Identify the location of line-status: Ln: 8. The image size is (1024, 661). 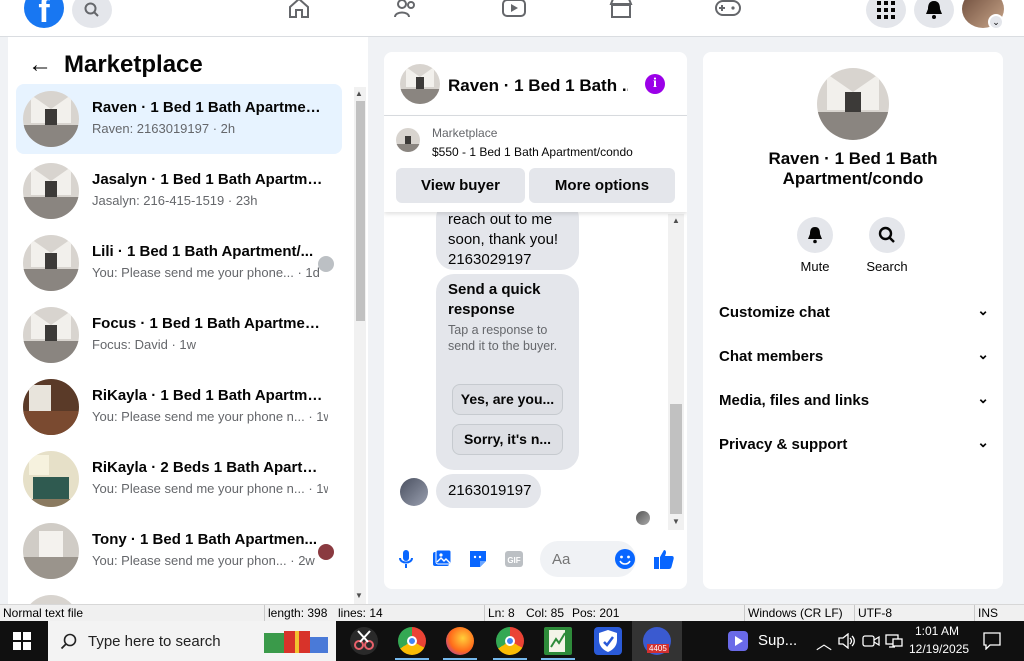
(501, 613).